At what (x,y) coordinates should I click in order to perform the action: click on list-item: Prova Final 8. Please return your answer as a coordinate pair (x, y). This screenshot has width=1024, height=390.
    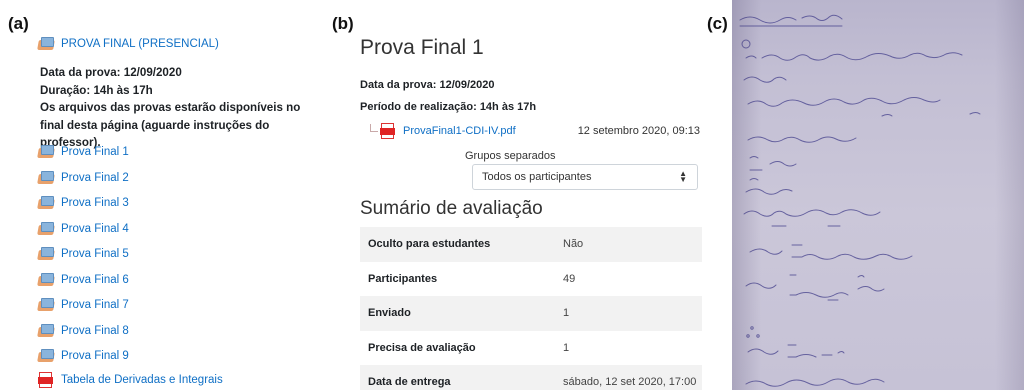
    Looking at the image, I should click on (83, 331).